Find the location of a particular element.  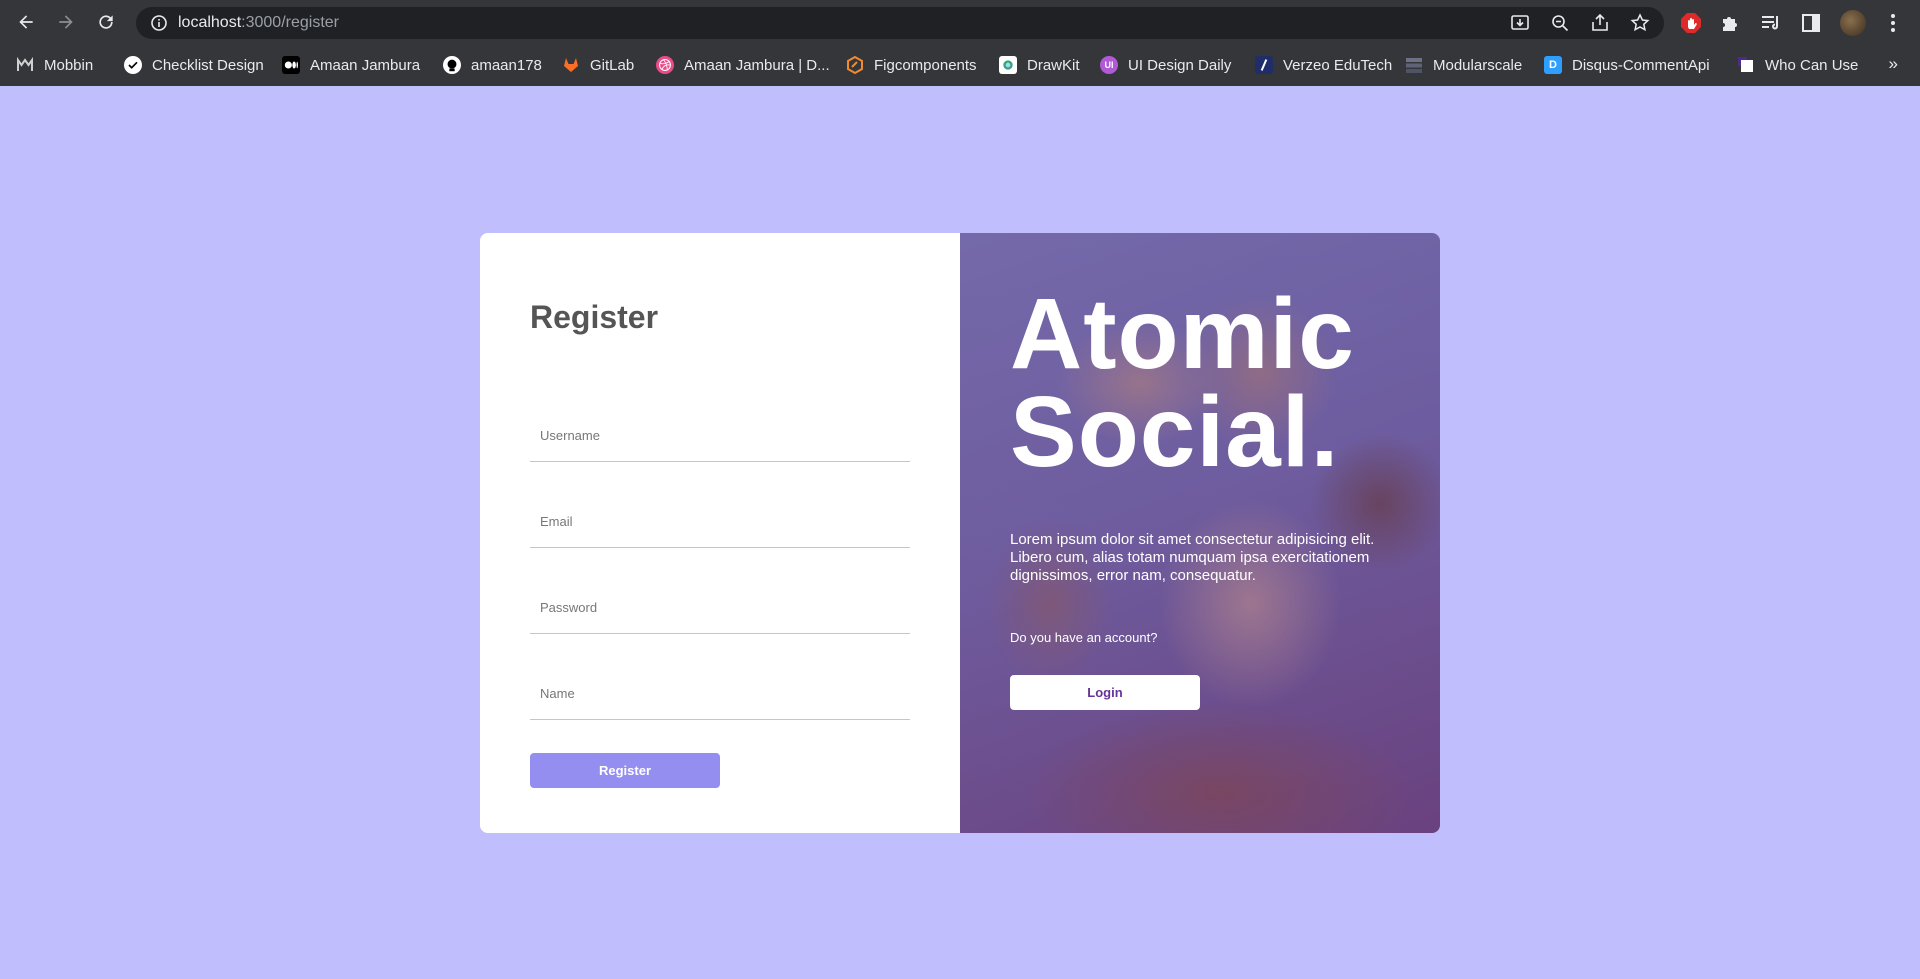

email-input is located at coordinates (720, 521).